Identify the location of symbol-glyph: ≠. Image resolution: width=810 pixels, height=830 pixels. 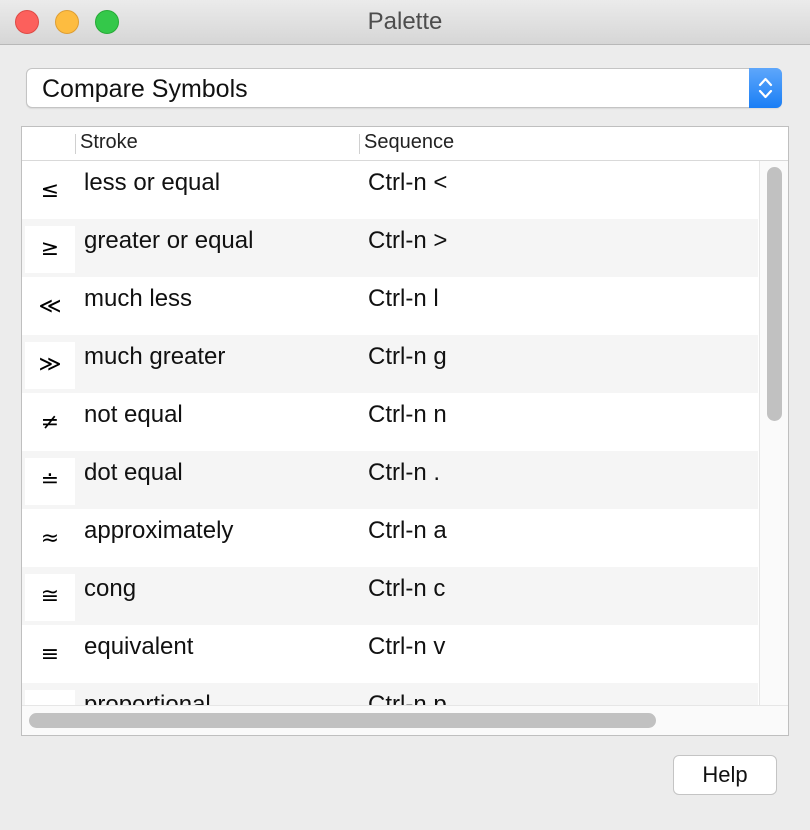
(50, 422).